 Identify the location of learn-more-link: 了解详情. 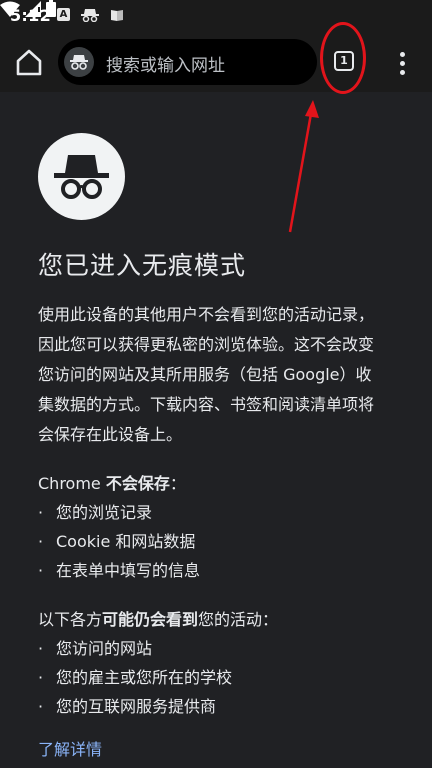
(70, 748).